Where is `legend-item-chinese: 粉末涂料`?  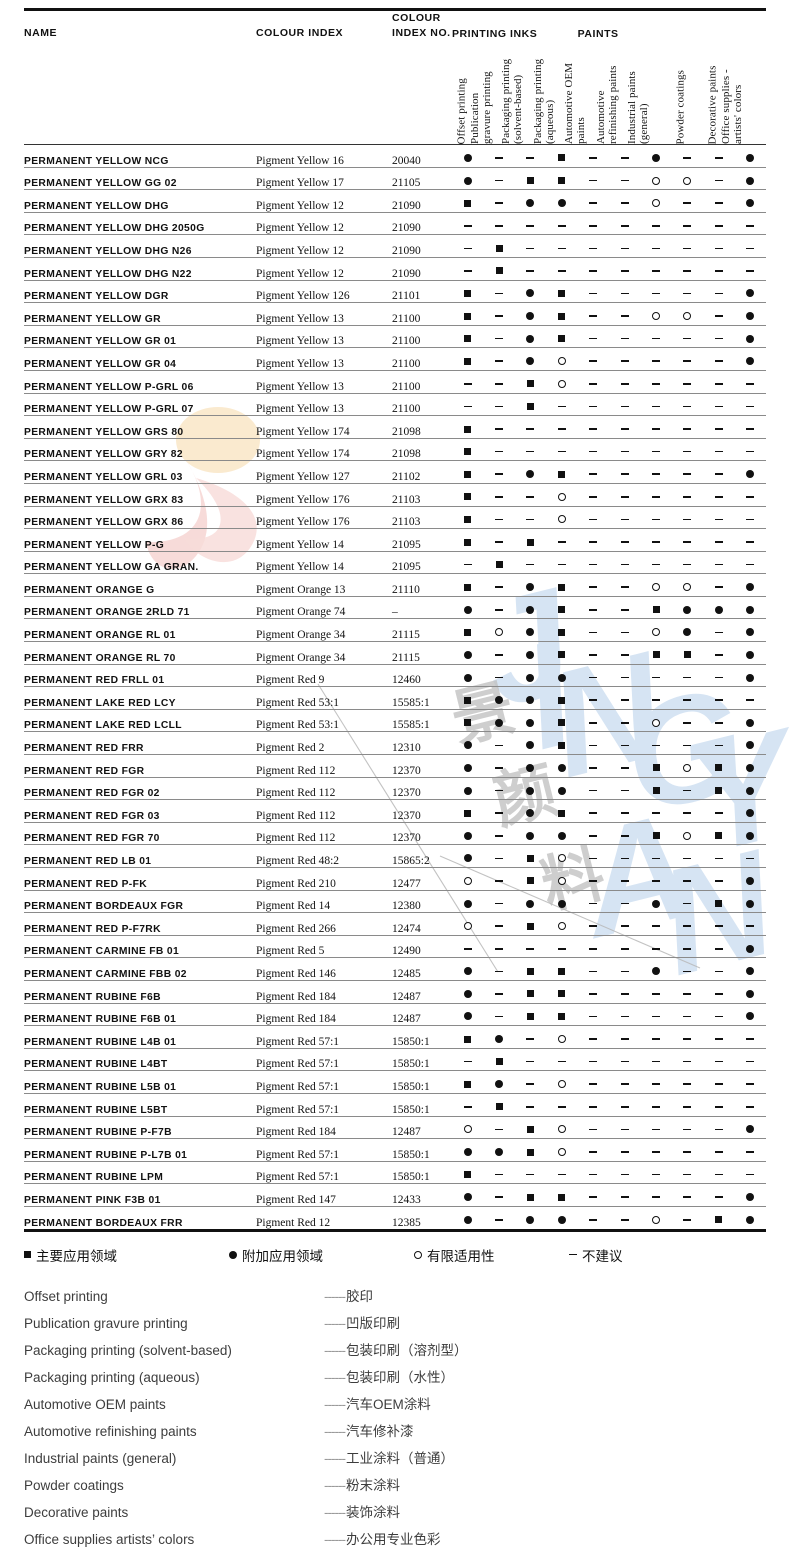 legend-item-chinese: 粉末涂料 is located at coordinates (372, 1485).